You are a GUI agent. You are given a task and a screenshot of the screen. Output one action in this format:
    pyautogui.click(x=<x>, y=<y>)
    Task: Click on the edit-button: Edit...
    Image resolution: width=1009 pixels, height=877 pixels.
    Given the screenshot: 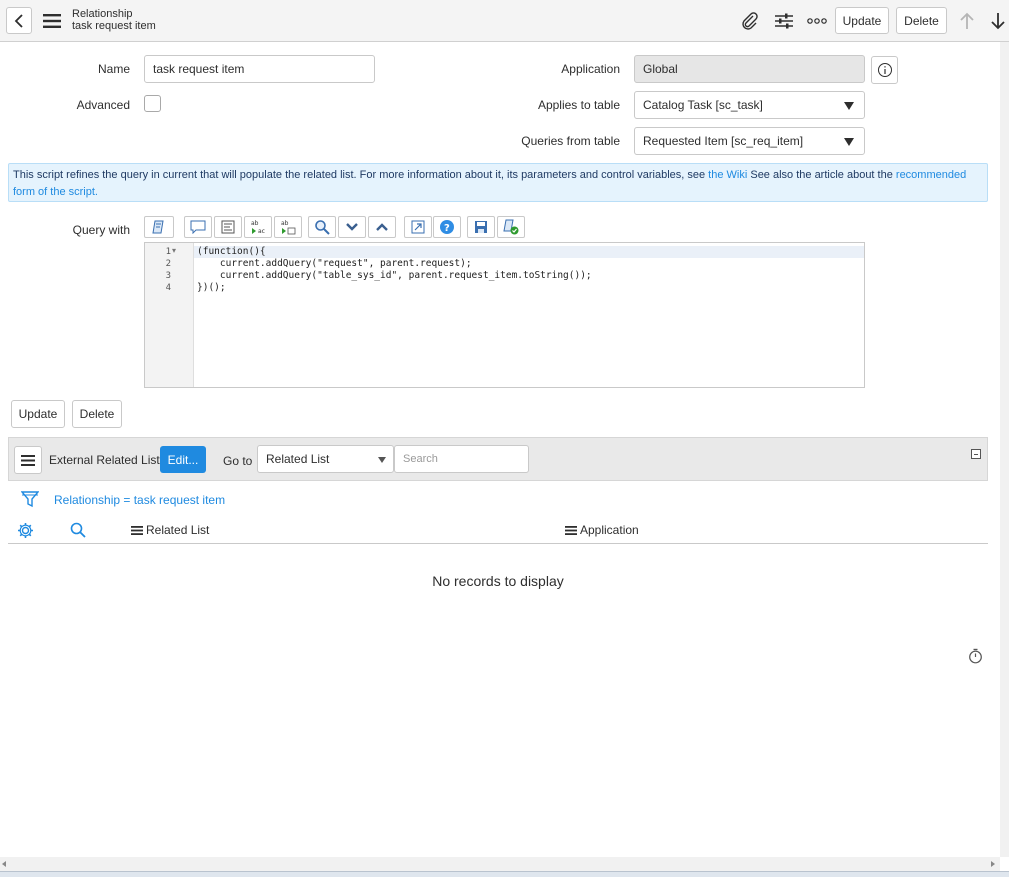 What is the action you would take?
    pyautogui.click(x=183, y=459)
    